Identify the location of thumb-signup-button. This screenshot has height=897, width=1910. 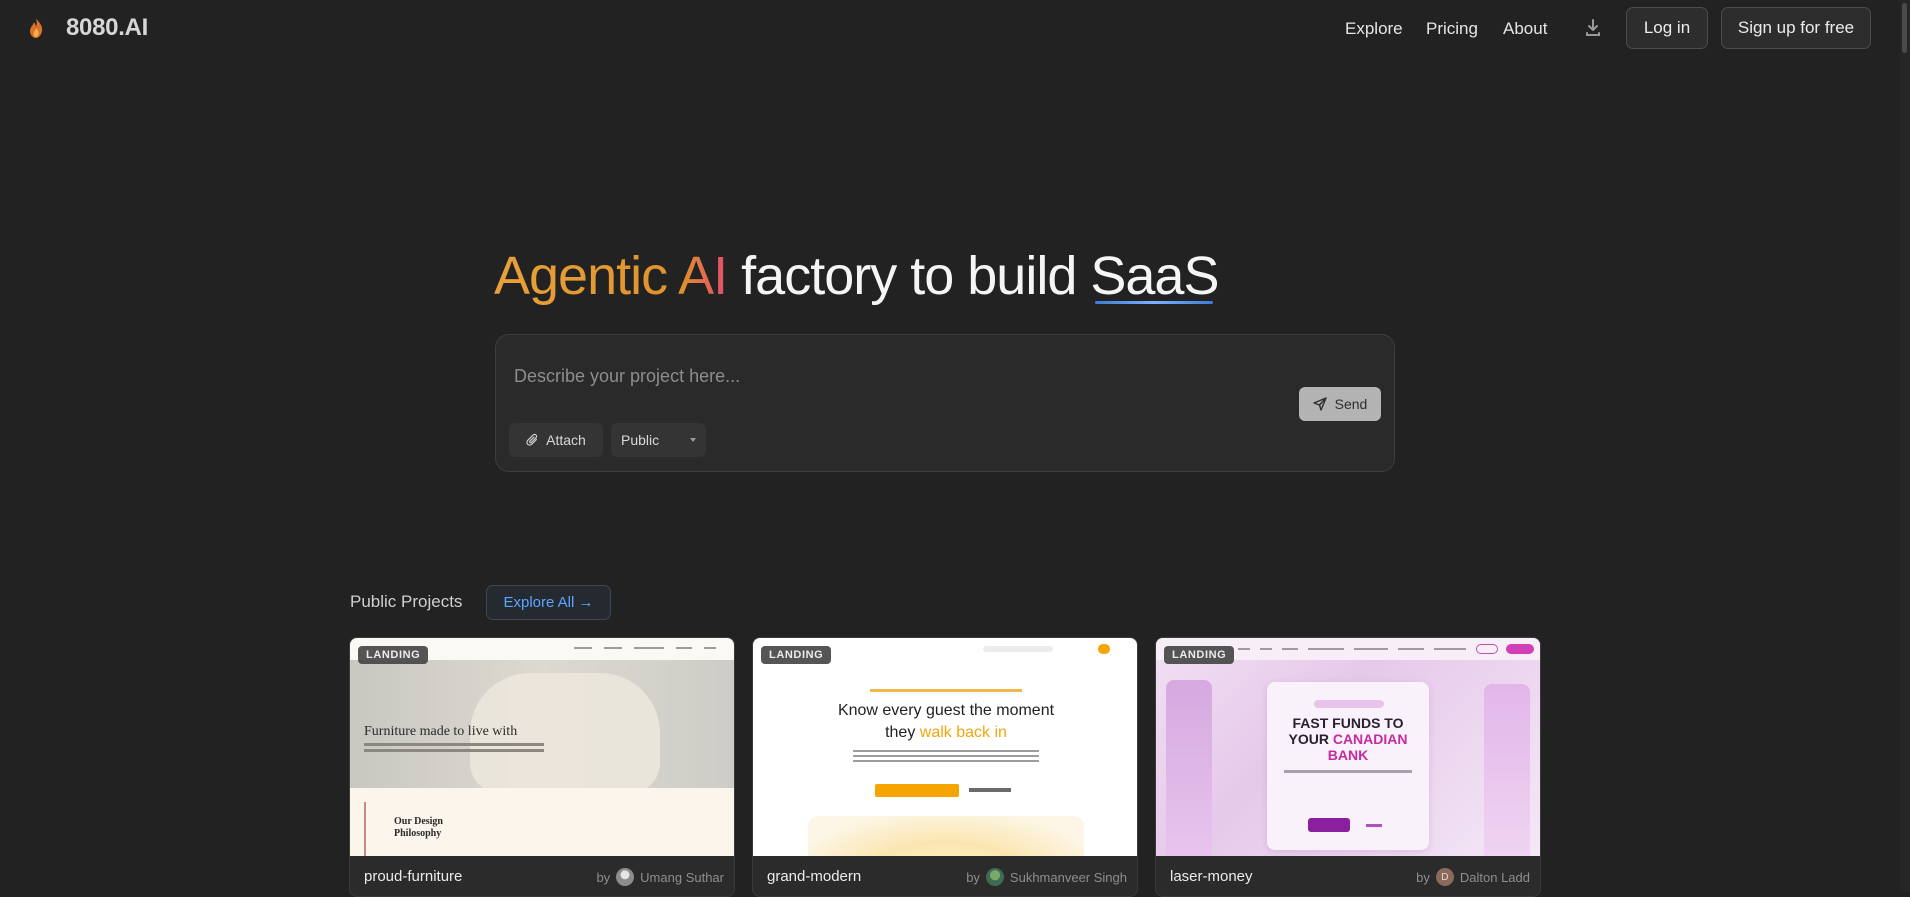
(1520, 649).